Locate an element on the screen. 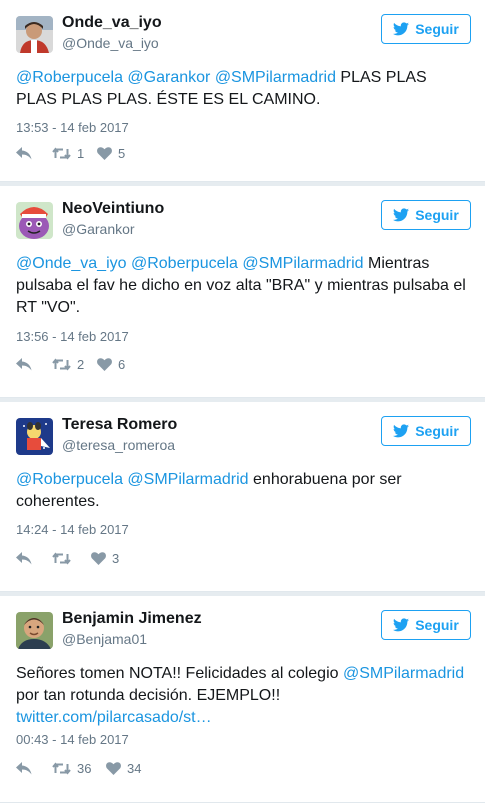 This screenshot has height=803, width=485. retweet-button: 2 is located at coordinates (74, 364).